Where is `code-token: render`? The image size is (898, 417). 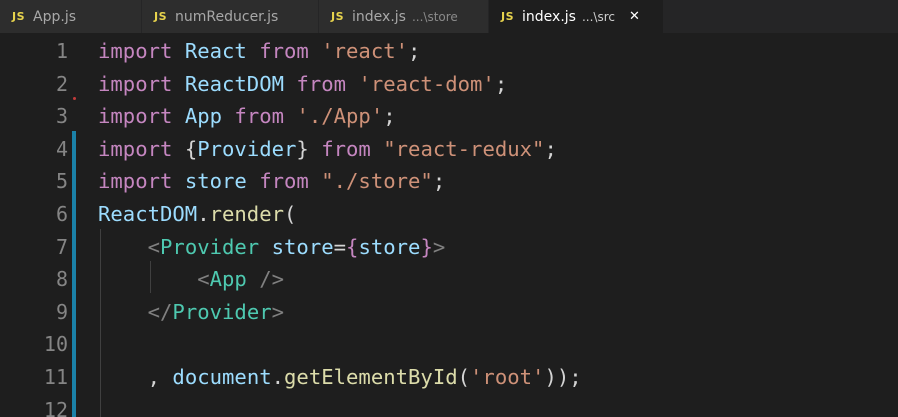 code-token: render is located at coordinates (247, 214).